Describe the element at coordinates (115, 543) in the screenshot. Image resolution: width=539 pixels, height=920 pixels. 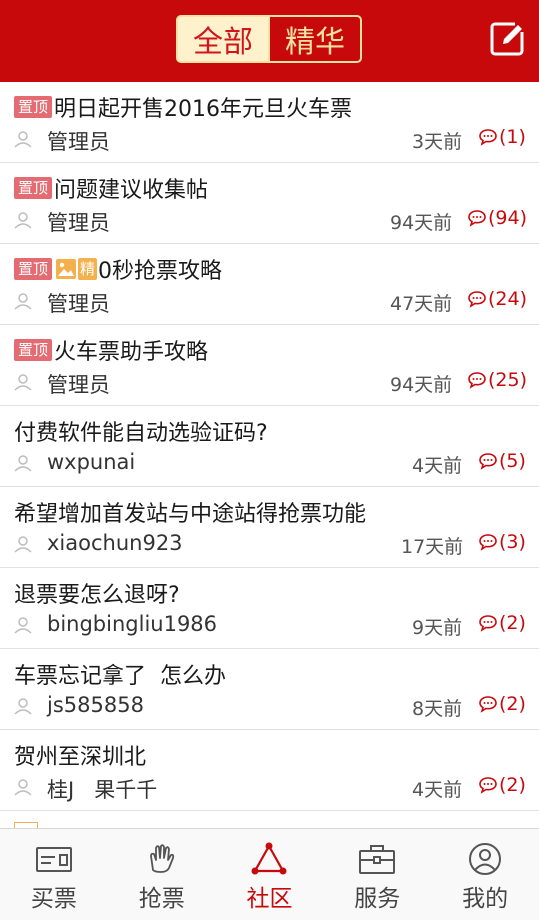
I see `post-author: xiaochun923` at that location.